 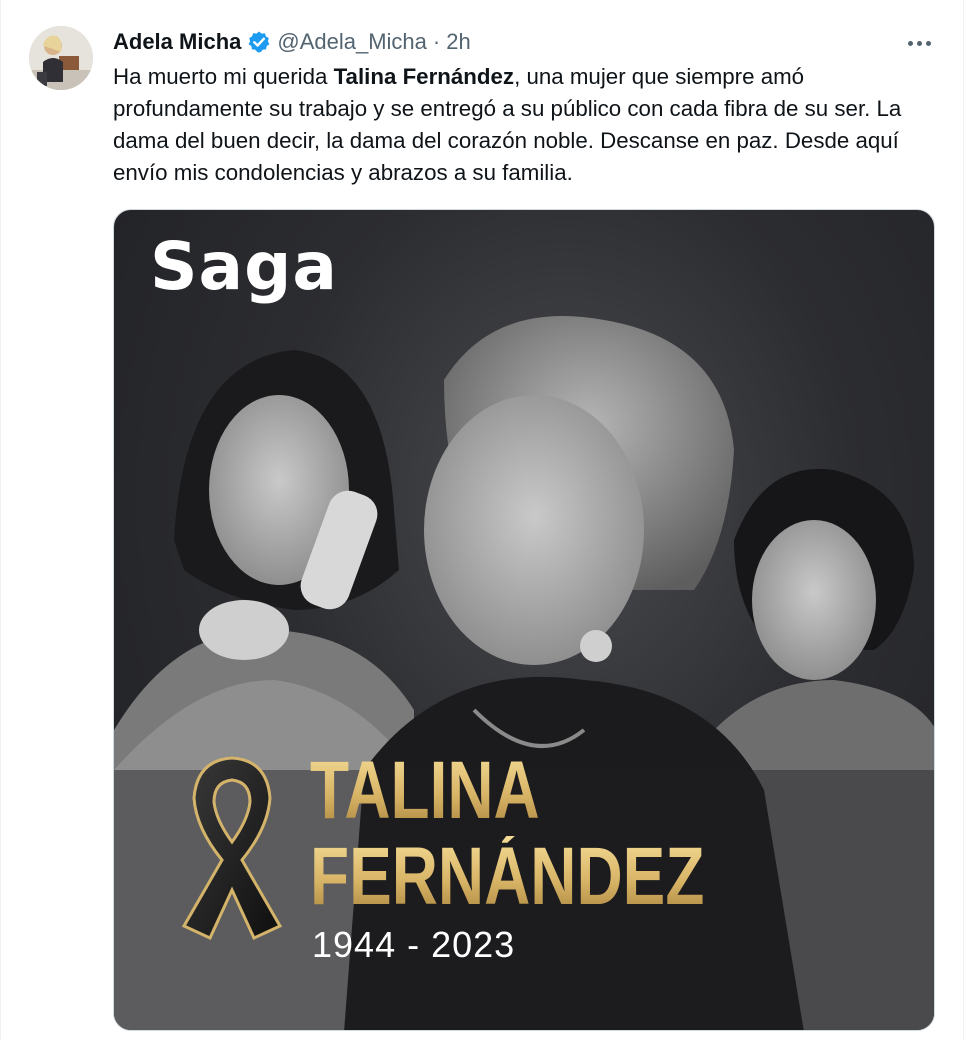 I want to click on memorial-title-first: TALINA, so click(x=507, y=791).